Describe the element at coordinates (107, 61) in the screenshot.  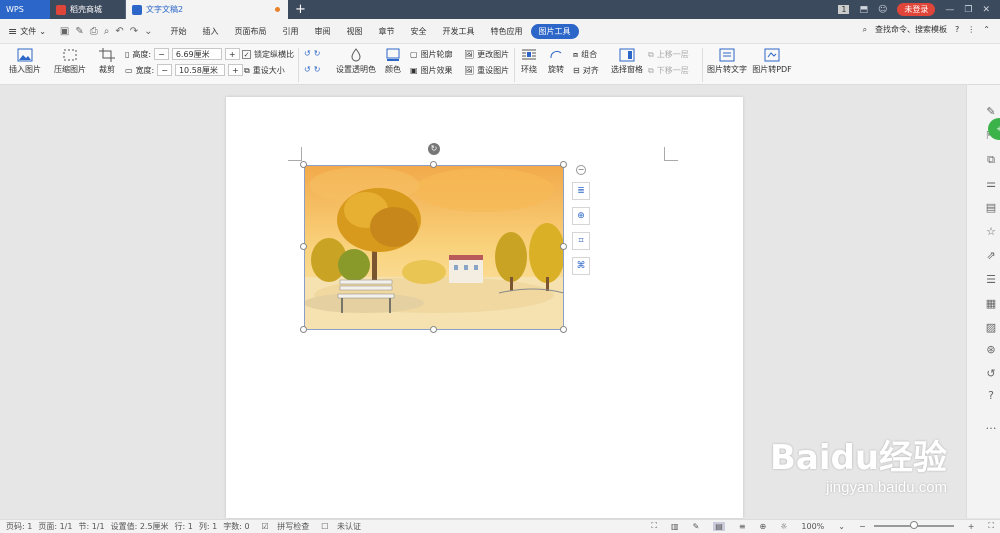
I see `crop-button: 裁剪` at that location.